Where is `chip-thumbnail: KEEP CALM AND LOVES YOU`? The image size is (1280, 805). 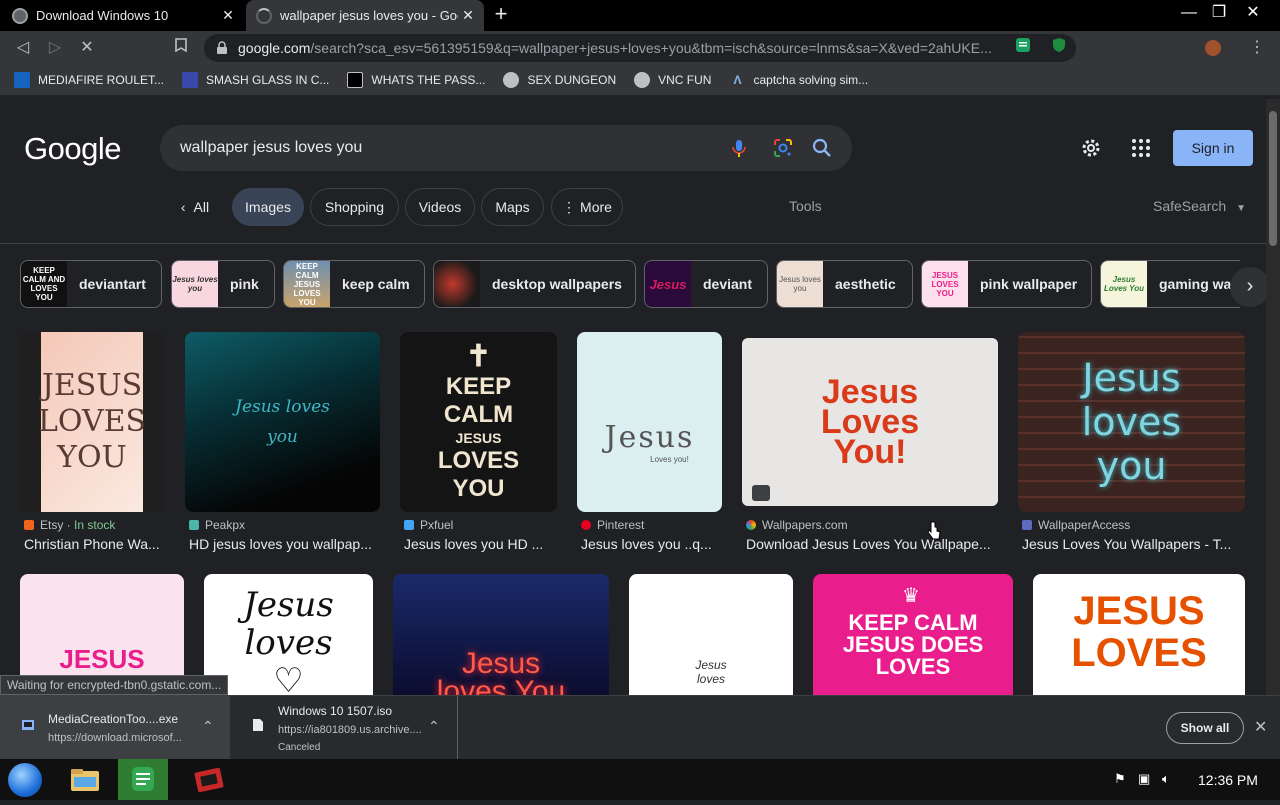 chip-thumbnail: KEEP CALM AND LOVES YOU is located at coordinates (44, 284).